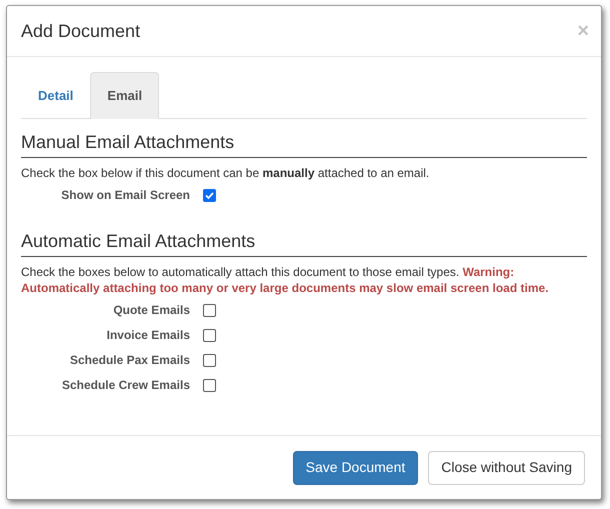 This screenshot has height=509, width=610. Describe the element at coordinates (304, 144) in the screenshot. I see `section-heading: Manual Email Attachments` at that location.